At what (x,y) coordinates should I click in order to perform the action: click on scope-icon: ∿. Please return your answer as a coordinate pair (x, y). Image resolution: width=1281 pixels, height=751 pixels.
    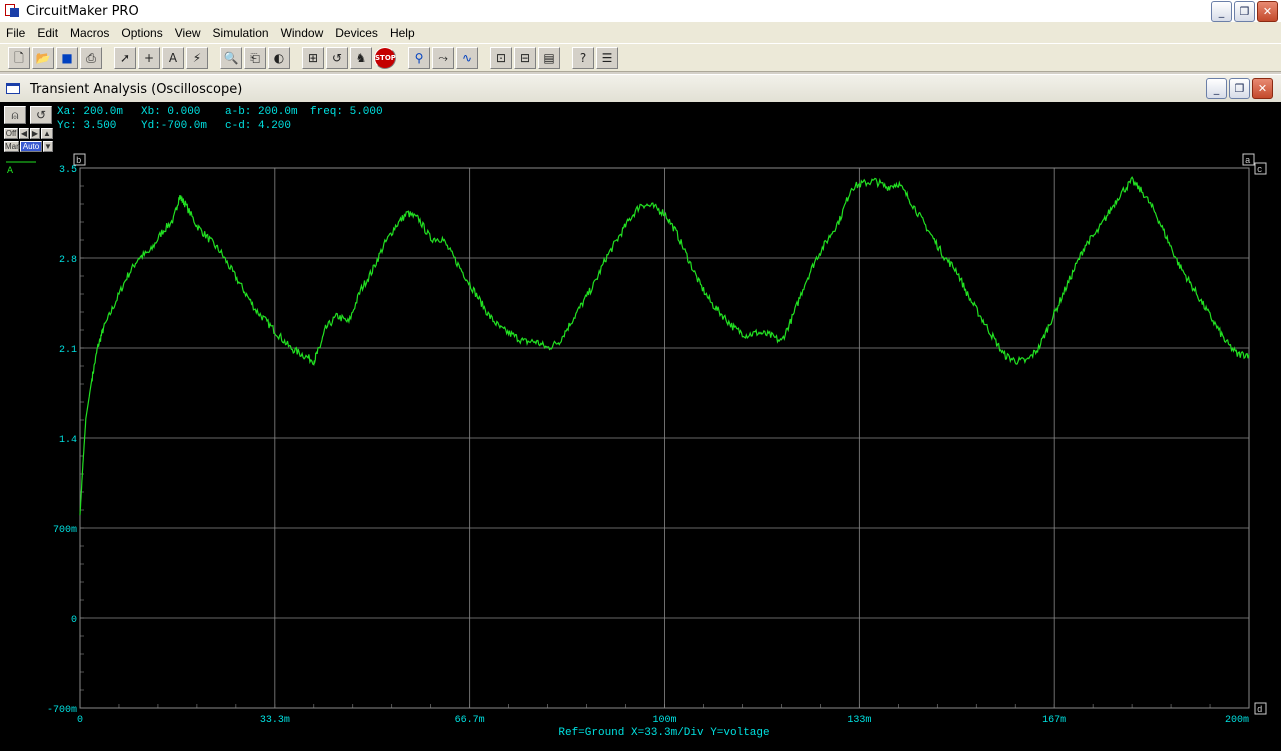
    Looking at the image, I should click on (467, 58).